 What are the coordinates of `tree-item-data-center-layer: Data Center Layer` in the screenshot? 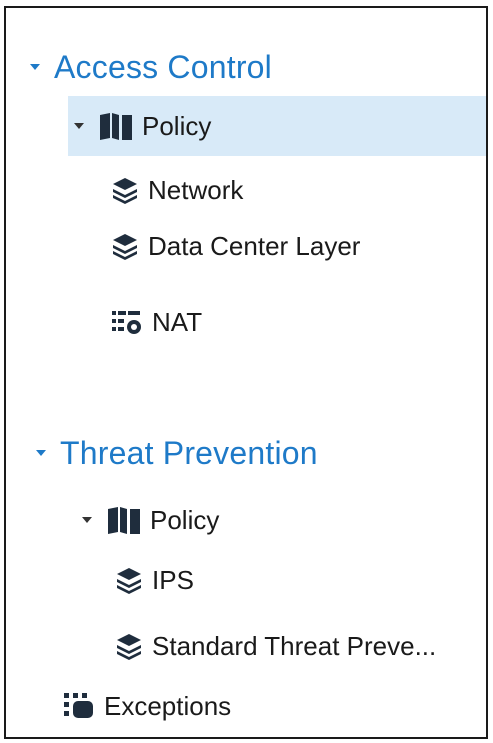 It's located at (235, 246).